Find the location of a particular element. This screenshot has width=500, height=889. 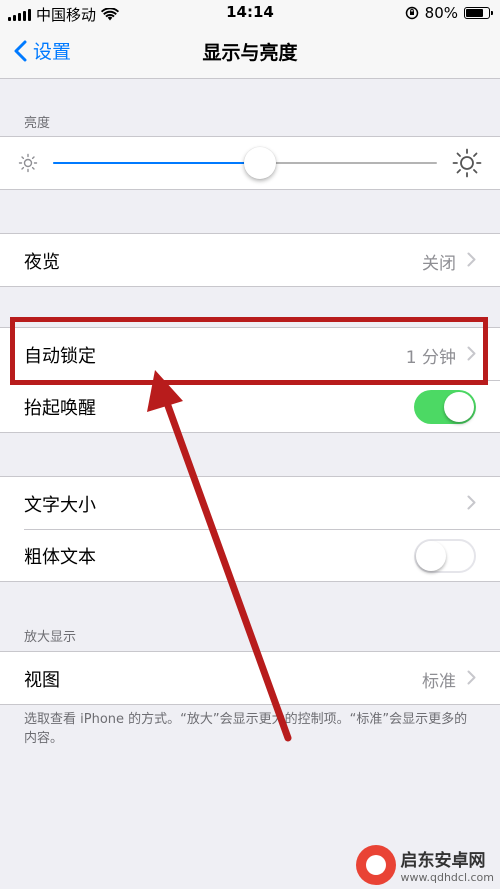

night-shift-label: 夜览 is located at coordinates (42, 262).